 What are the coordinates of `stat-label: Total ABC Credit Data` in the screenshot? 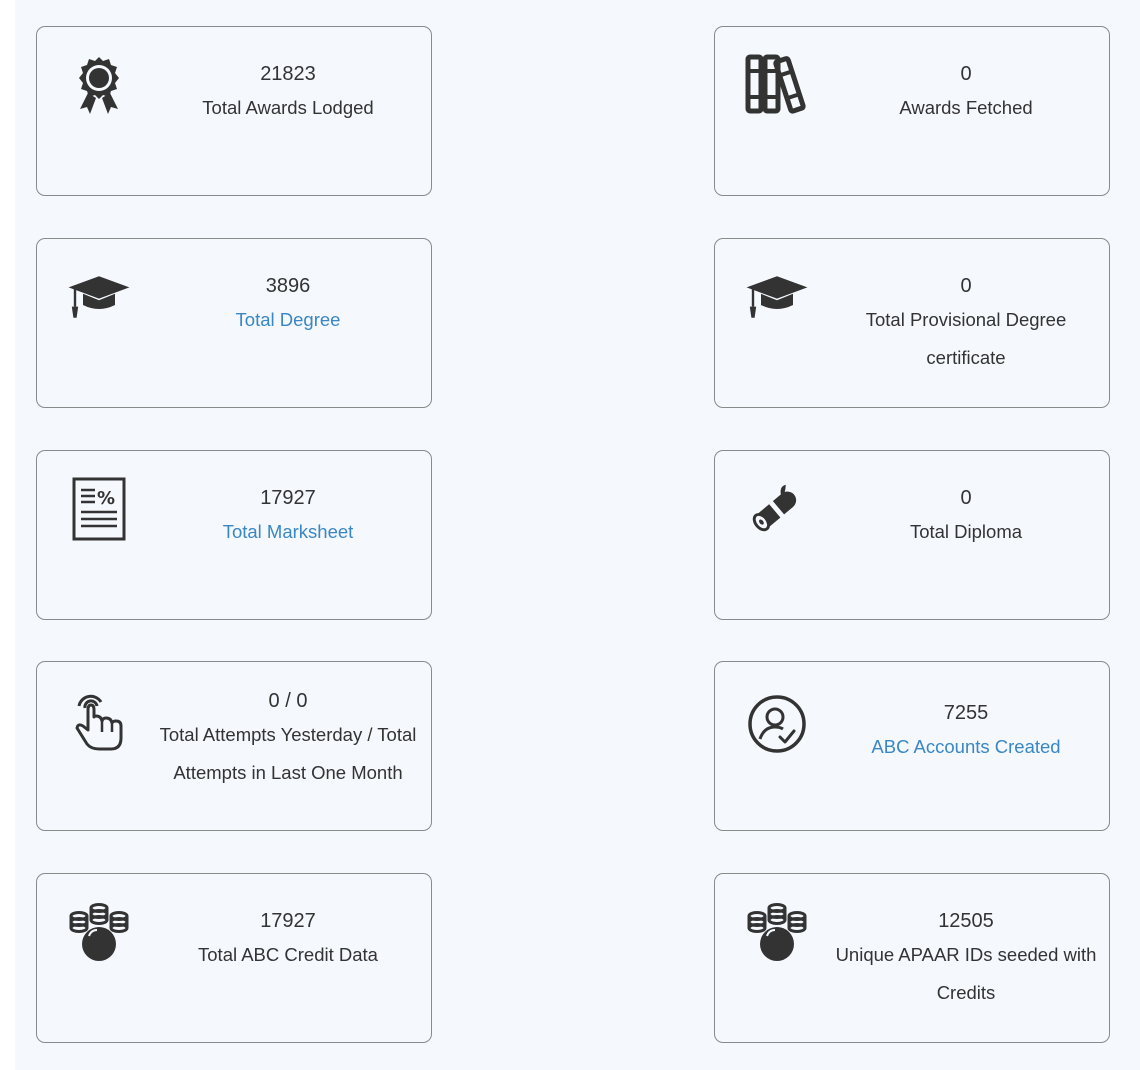 It's located at (288, 954).